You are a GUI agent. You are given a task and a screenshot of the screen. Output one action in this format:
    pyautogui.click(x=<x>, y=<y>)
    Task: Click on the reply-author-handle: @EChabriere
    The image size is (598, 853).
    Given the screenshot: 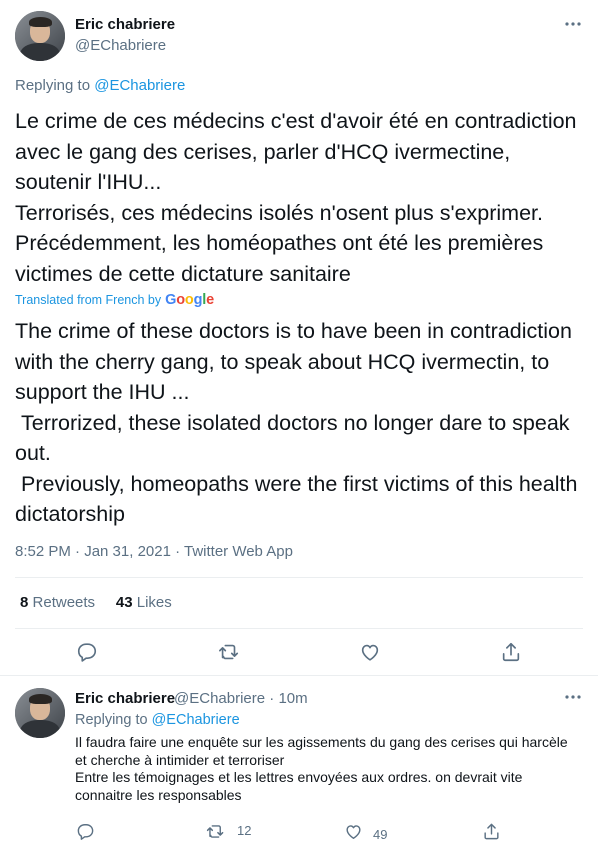 What is the action you would take?
    pyautogui.click(x=219, y=698)
    